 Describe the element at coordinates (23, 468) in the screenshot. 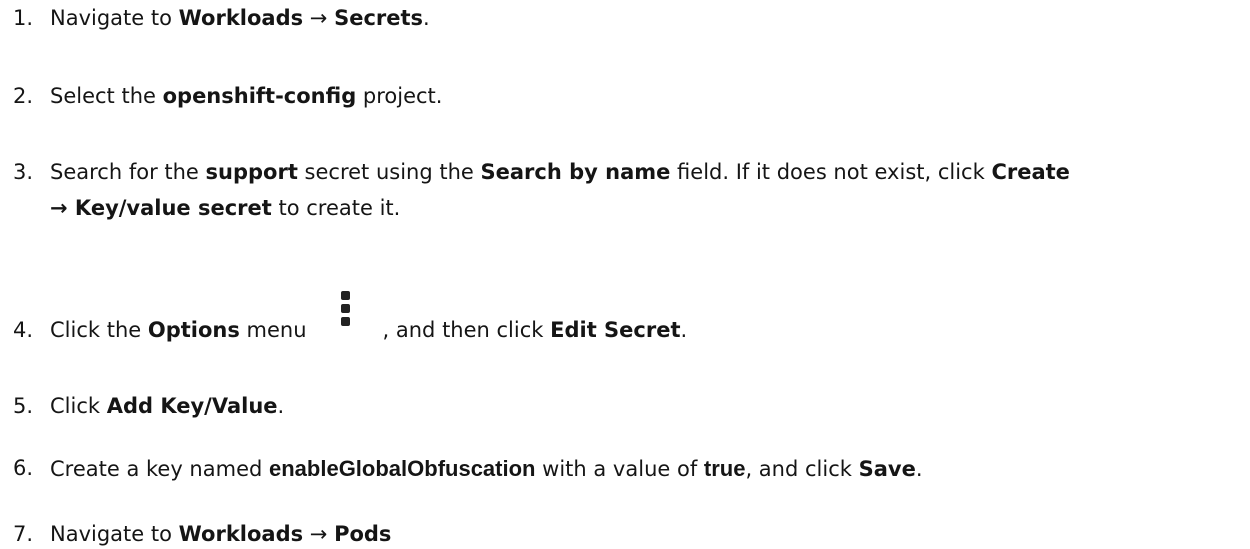

I see `step-number: 6.` at that location.